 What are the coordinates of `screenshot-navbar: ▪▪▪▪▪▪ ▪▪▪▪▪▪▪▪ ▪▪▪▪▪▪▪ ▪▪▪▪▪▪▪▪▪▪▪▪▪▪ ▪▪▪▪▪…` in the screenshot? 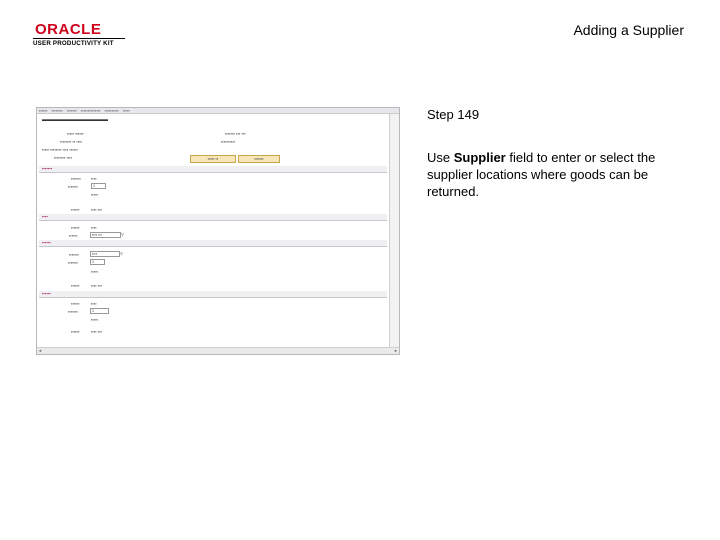 It's located at (218, 111).